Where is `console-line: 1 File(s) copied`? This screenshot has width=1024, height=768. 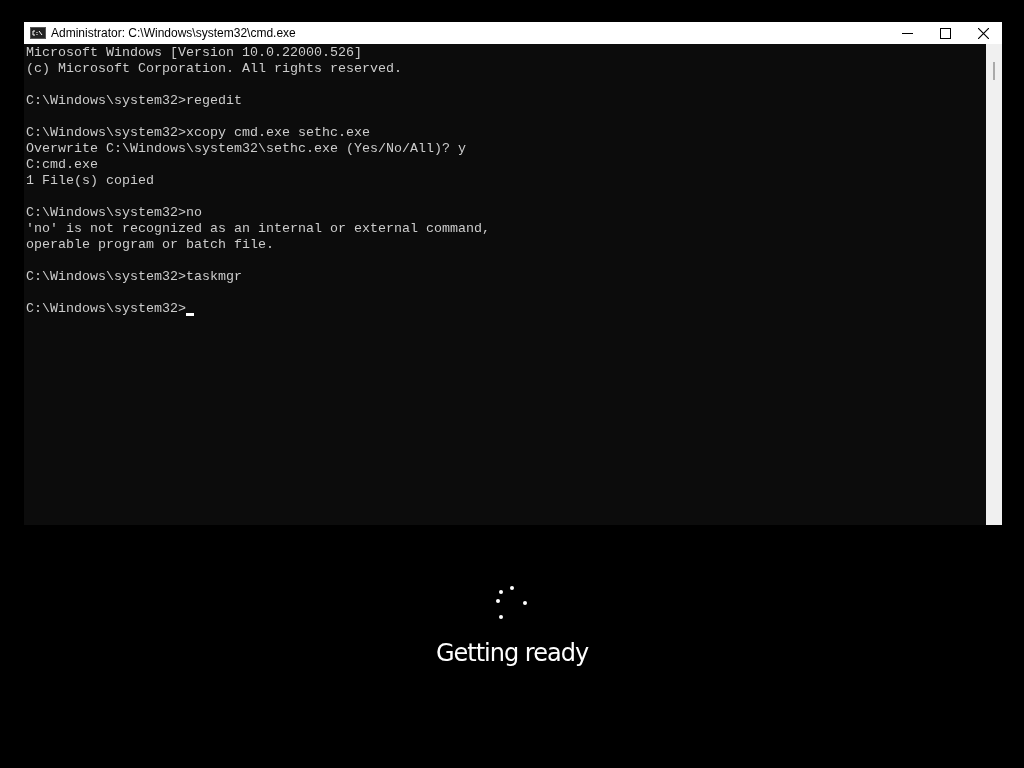
console-line: 1 File(s) copied is located at coordinates (90, 181).